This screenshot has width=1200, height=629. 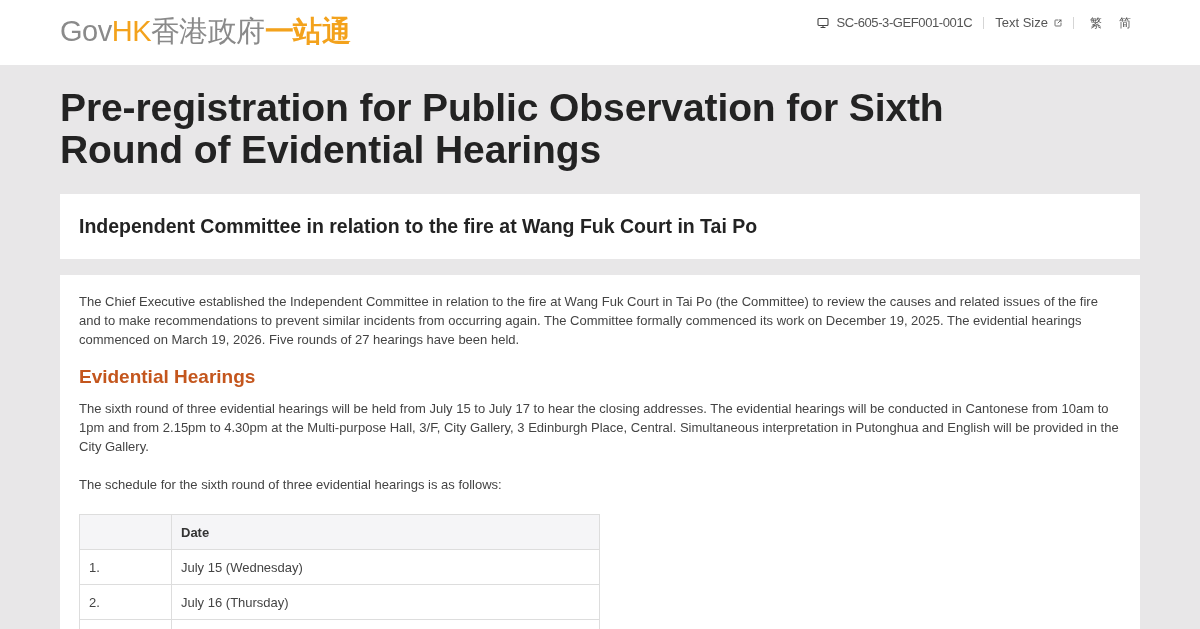 What do you see at coordinates (1125, 22) in the screenshot?
I see `language-link: 简` at bounding box center [1125, 22].